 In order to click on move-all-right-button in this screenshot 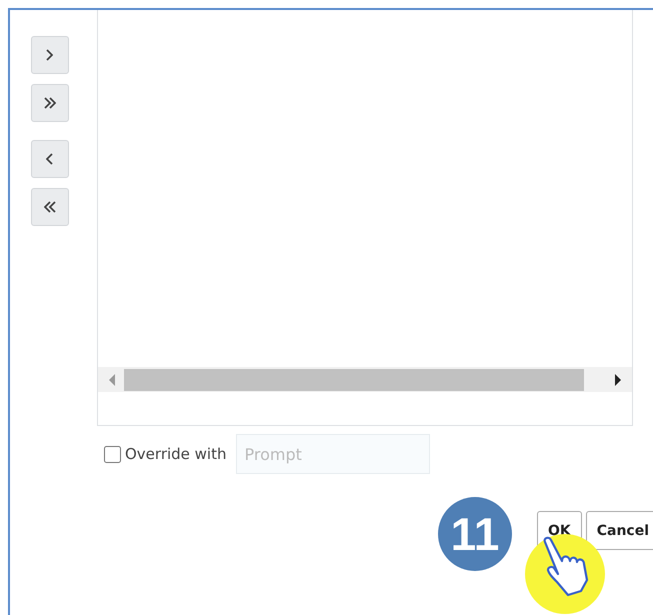, I will do `click(49, 103)`.